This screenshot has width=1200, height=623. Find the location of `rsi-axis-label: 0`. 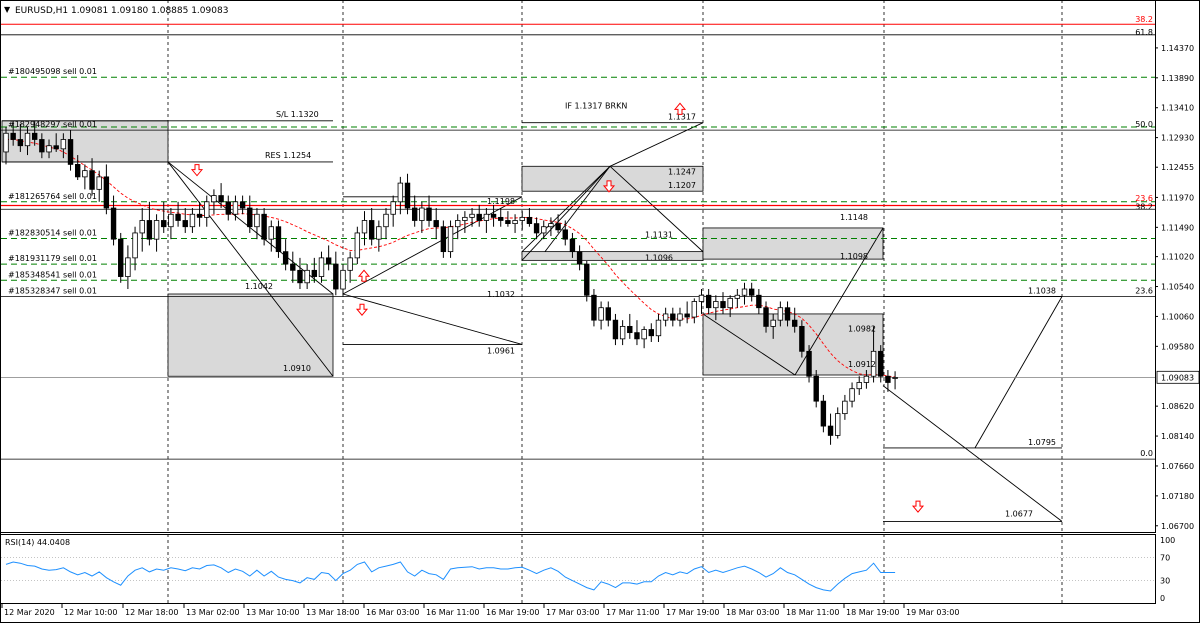

rsi-axis-label: 0 is located at coordinates (1162, 598).